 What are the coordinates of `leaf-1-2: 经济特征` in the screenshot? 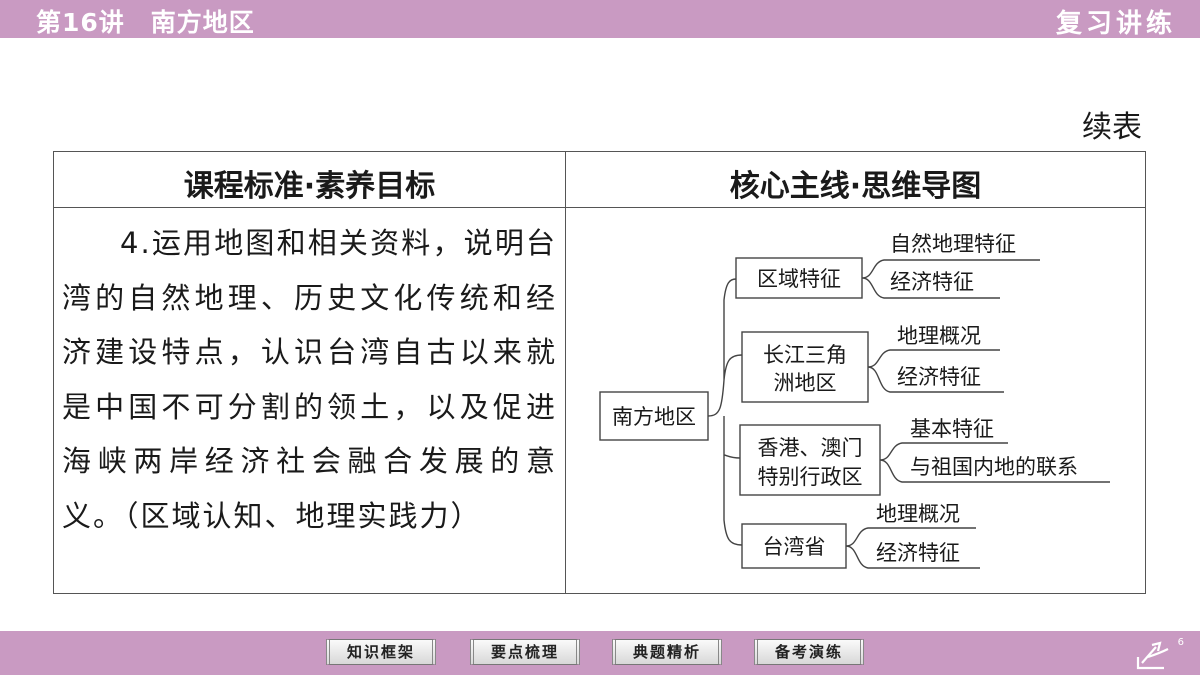 It's located at (932, 282).